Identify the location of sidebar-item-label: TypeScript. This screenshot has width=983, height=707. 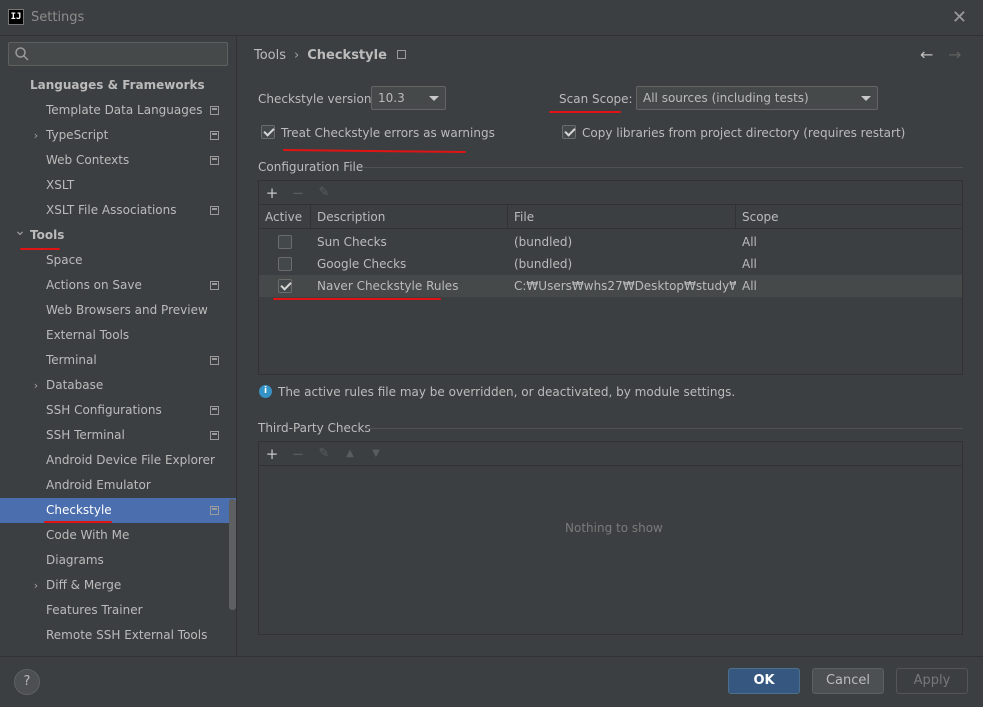
(77, 135).